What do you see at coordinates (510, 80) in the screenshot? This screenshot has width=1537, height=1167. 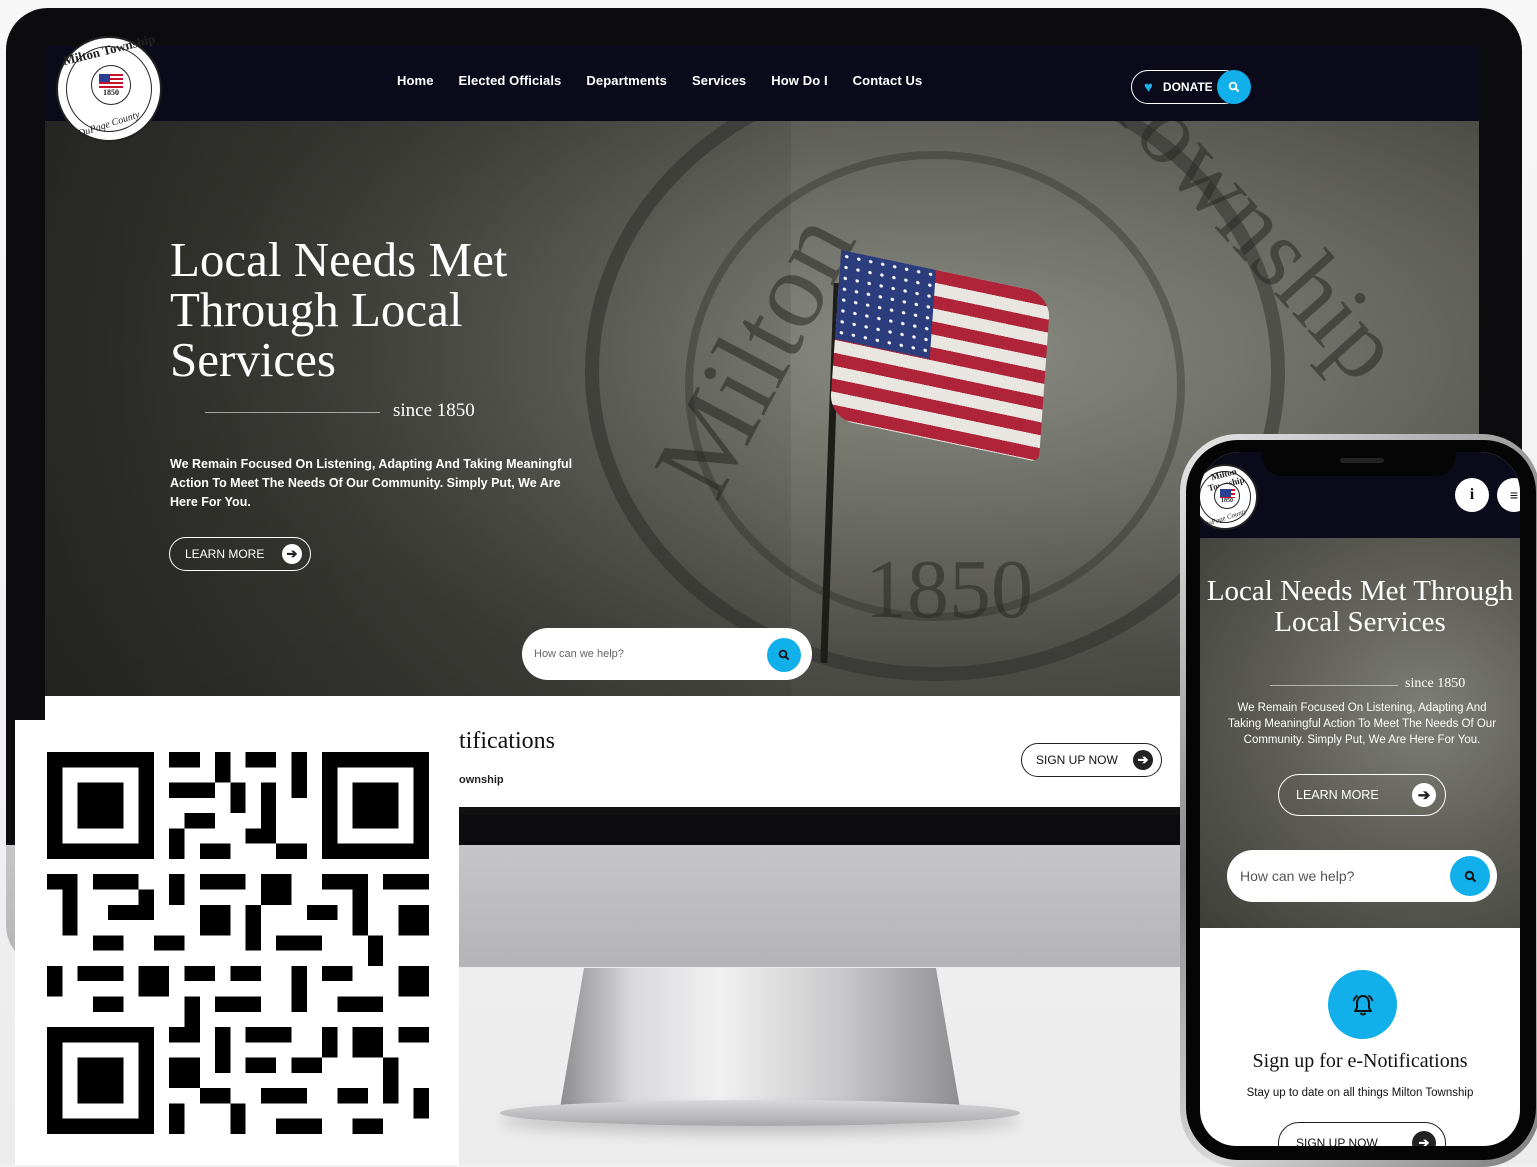 I see `nav-elected-officials: Elected Officials` at bounding box center [510, 80].